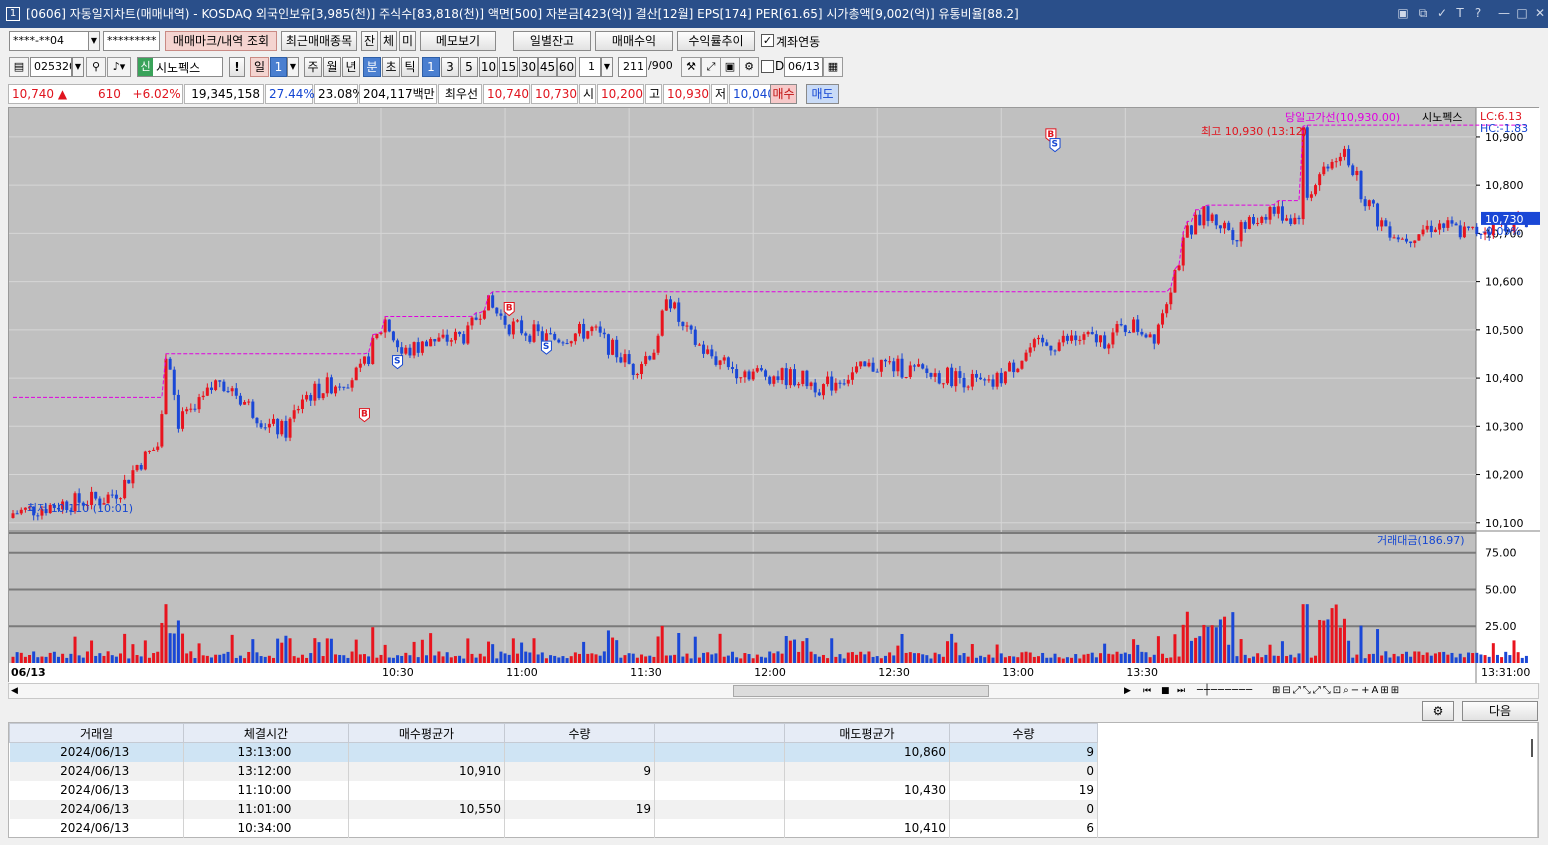 The height and width of the screenshot is (845, 1548). Describe the element at coordinates (1532, 748) in the screenshot. I see `table-scroll-indicator` at that location.